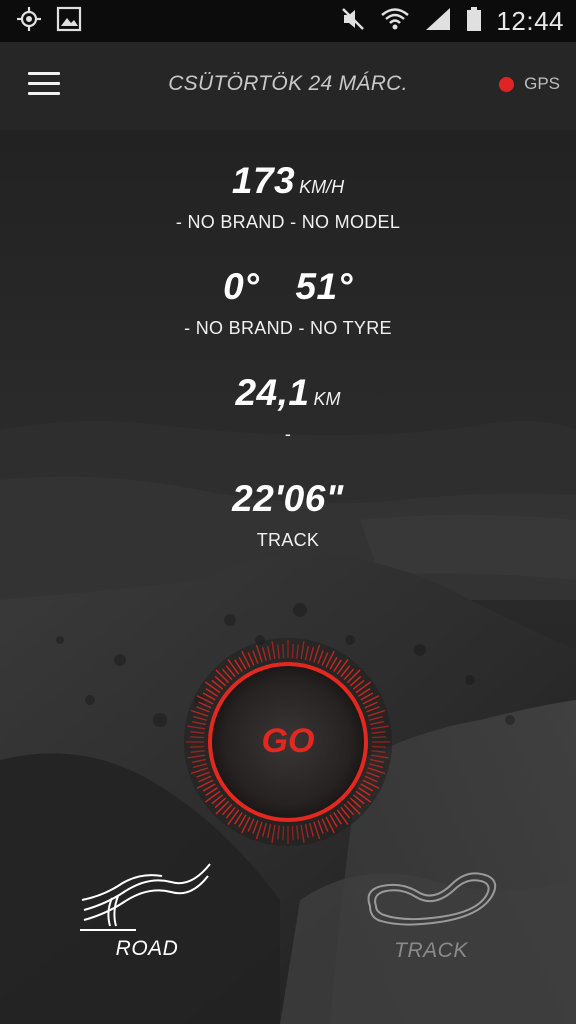  Describe the element at coordinates (431, 950) in the screenshot. I see `track-label: TRACK` at that location.